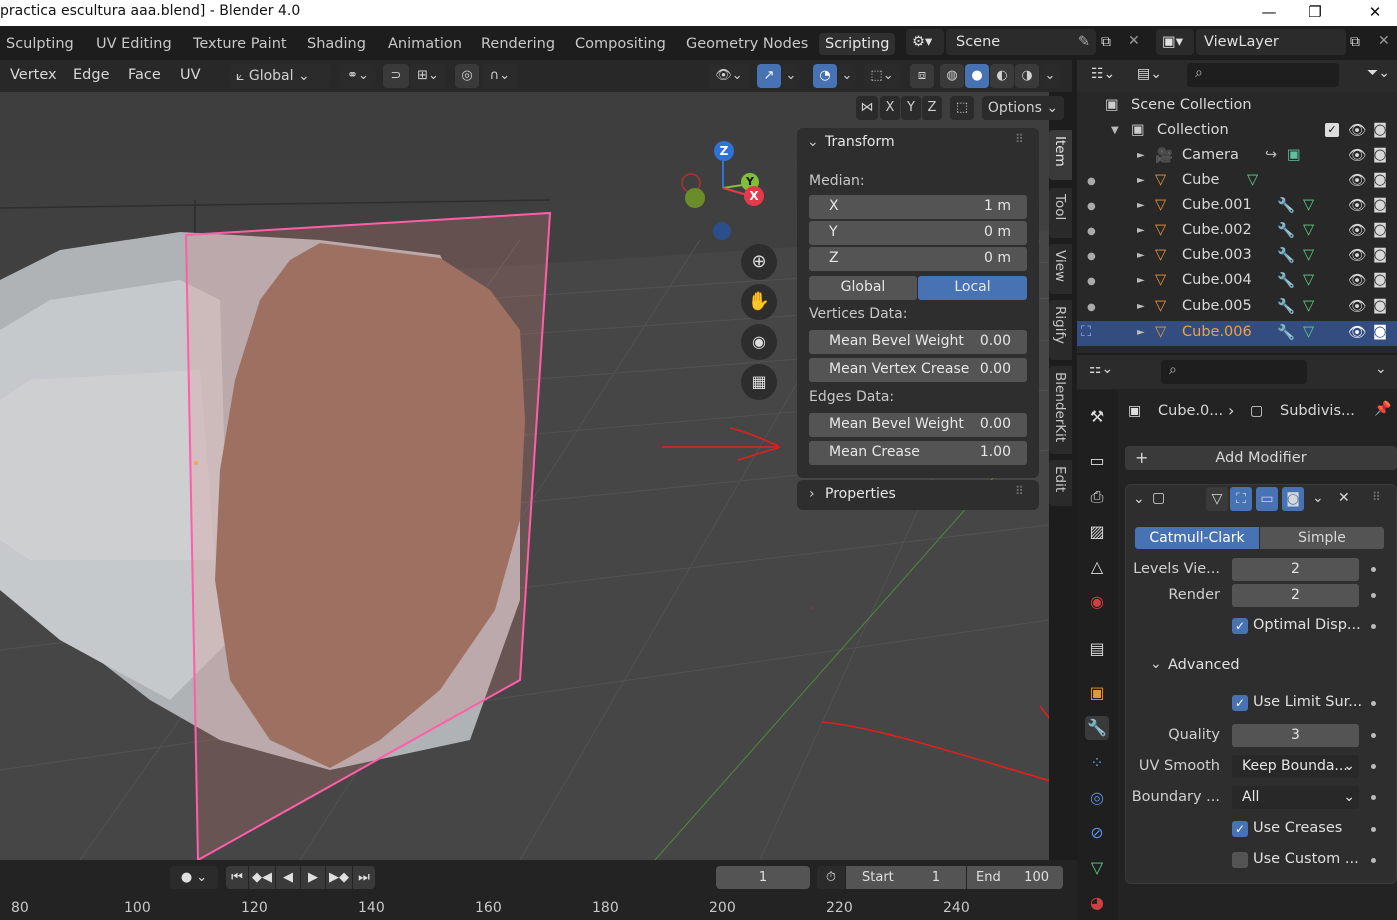 The image size is (1397, 920). What do you see at coordinates (1097, 532) in the screenshot?
I see `view-layer-icon: ▨` at bounding box center [1097, 532].